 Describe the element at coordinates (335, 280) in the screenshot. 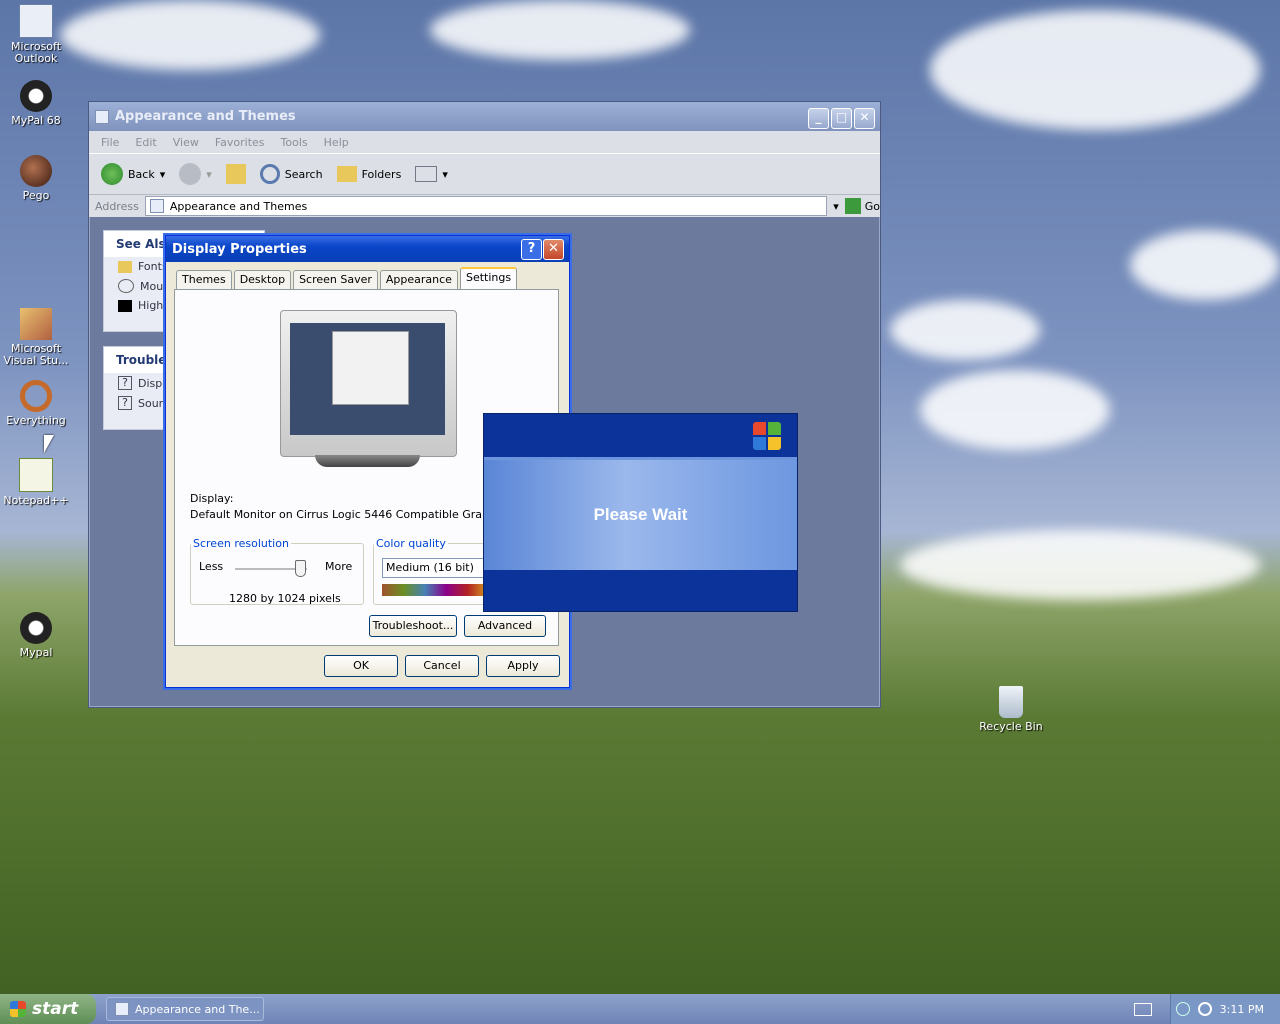

I see `tab-screen-saver: Screen Saver` at that location.